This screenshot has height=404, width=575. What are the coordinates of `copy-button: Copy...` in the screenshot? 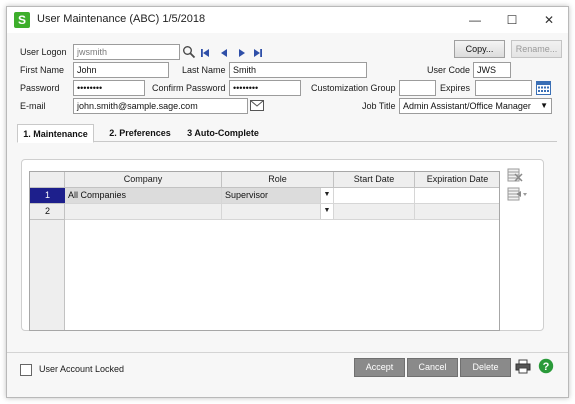 It's located at (479, 49).